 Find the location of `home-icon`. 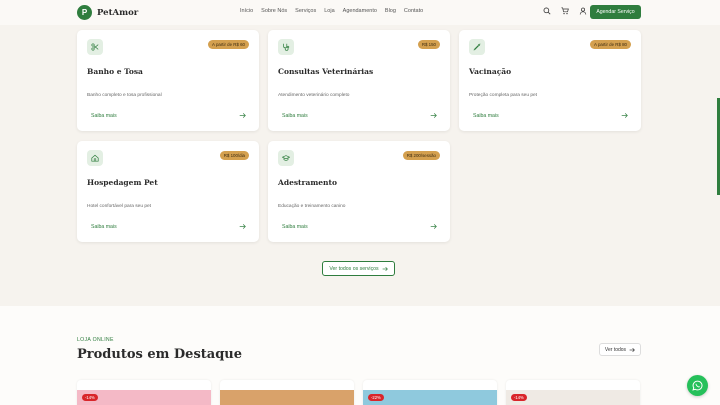

home-icon is located at coordinates (95, 158).